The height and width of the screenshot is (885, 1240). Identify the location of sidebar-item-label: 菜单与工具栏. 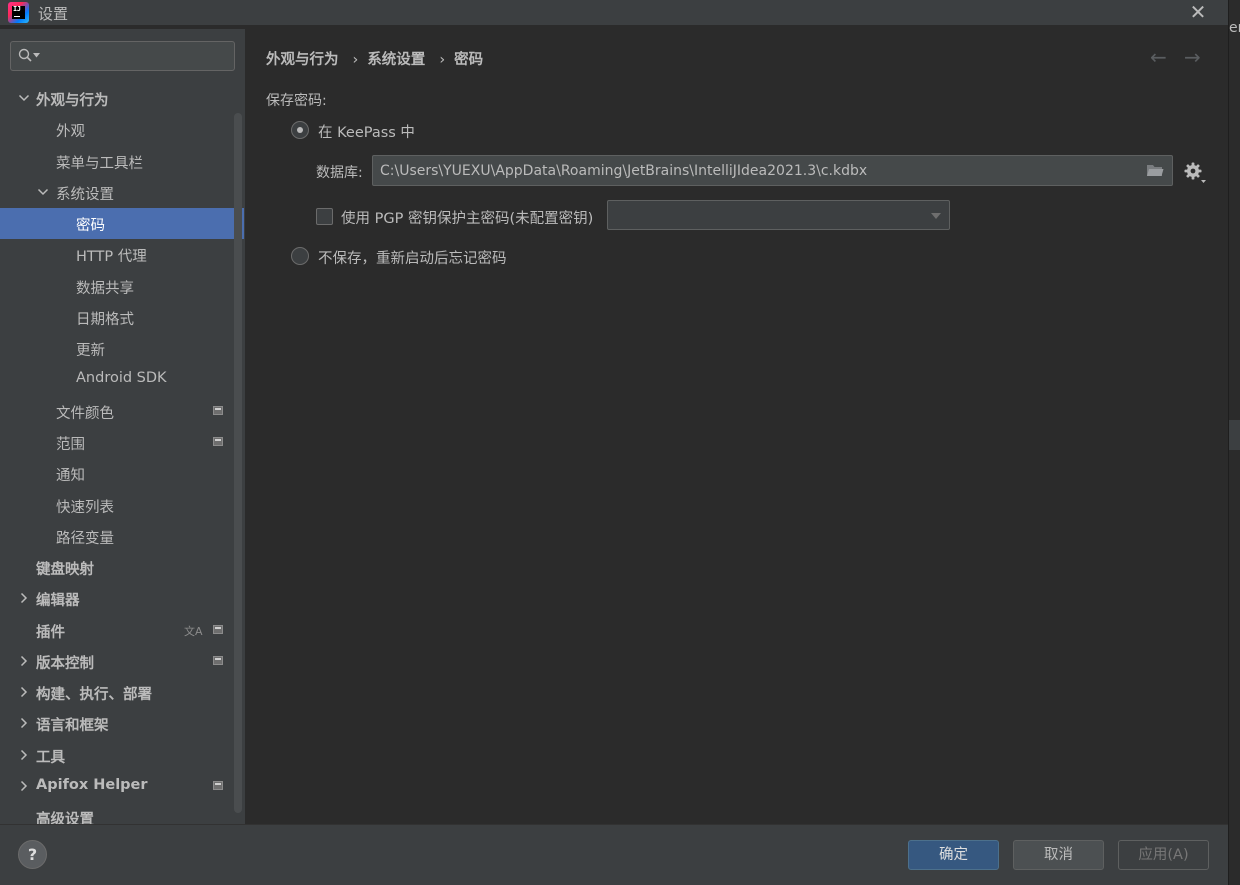
(99, 163).